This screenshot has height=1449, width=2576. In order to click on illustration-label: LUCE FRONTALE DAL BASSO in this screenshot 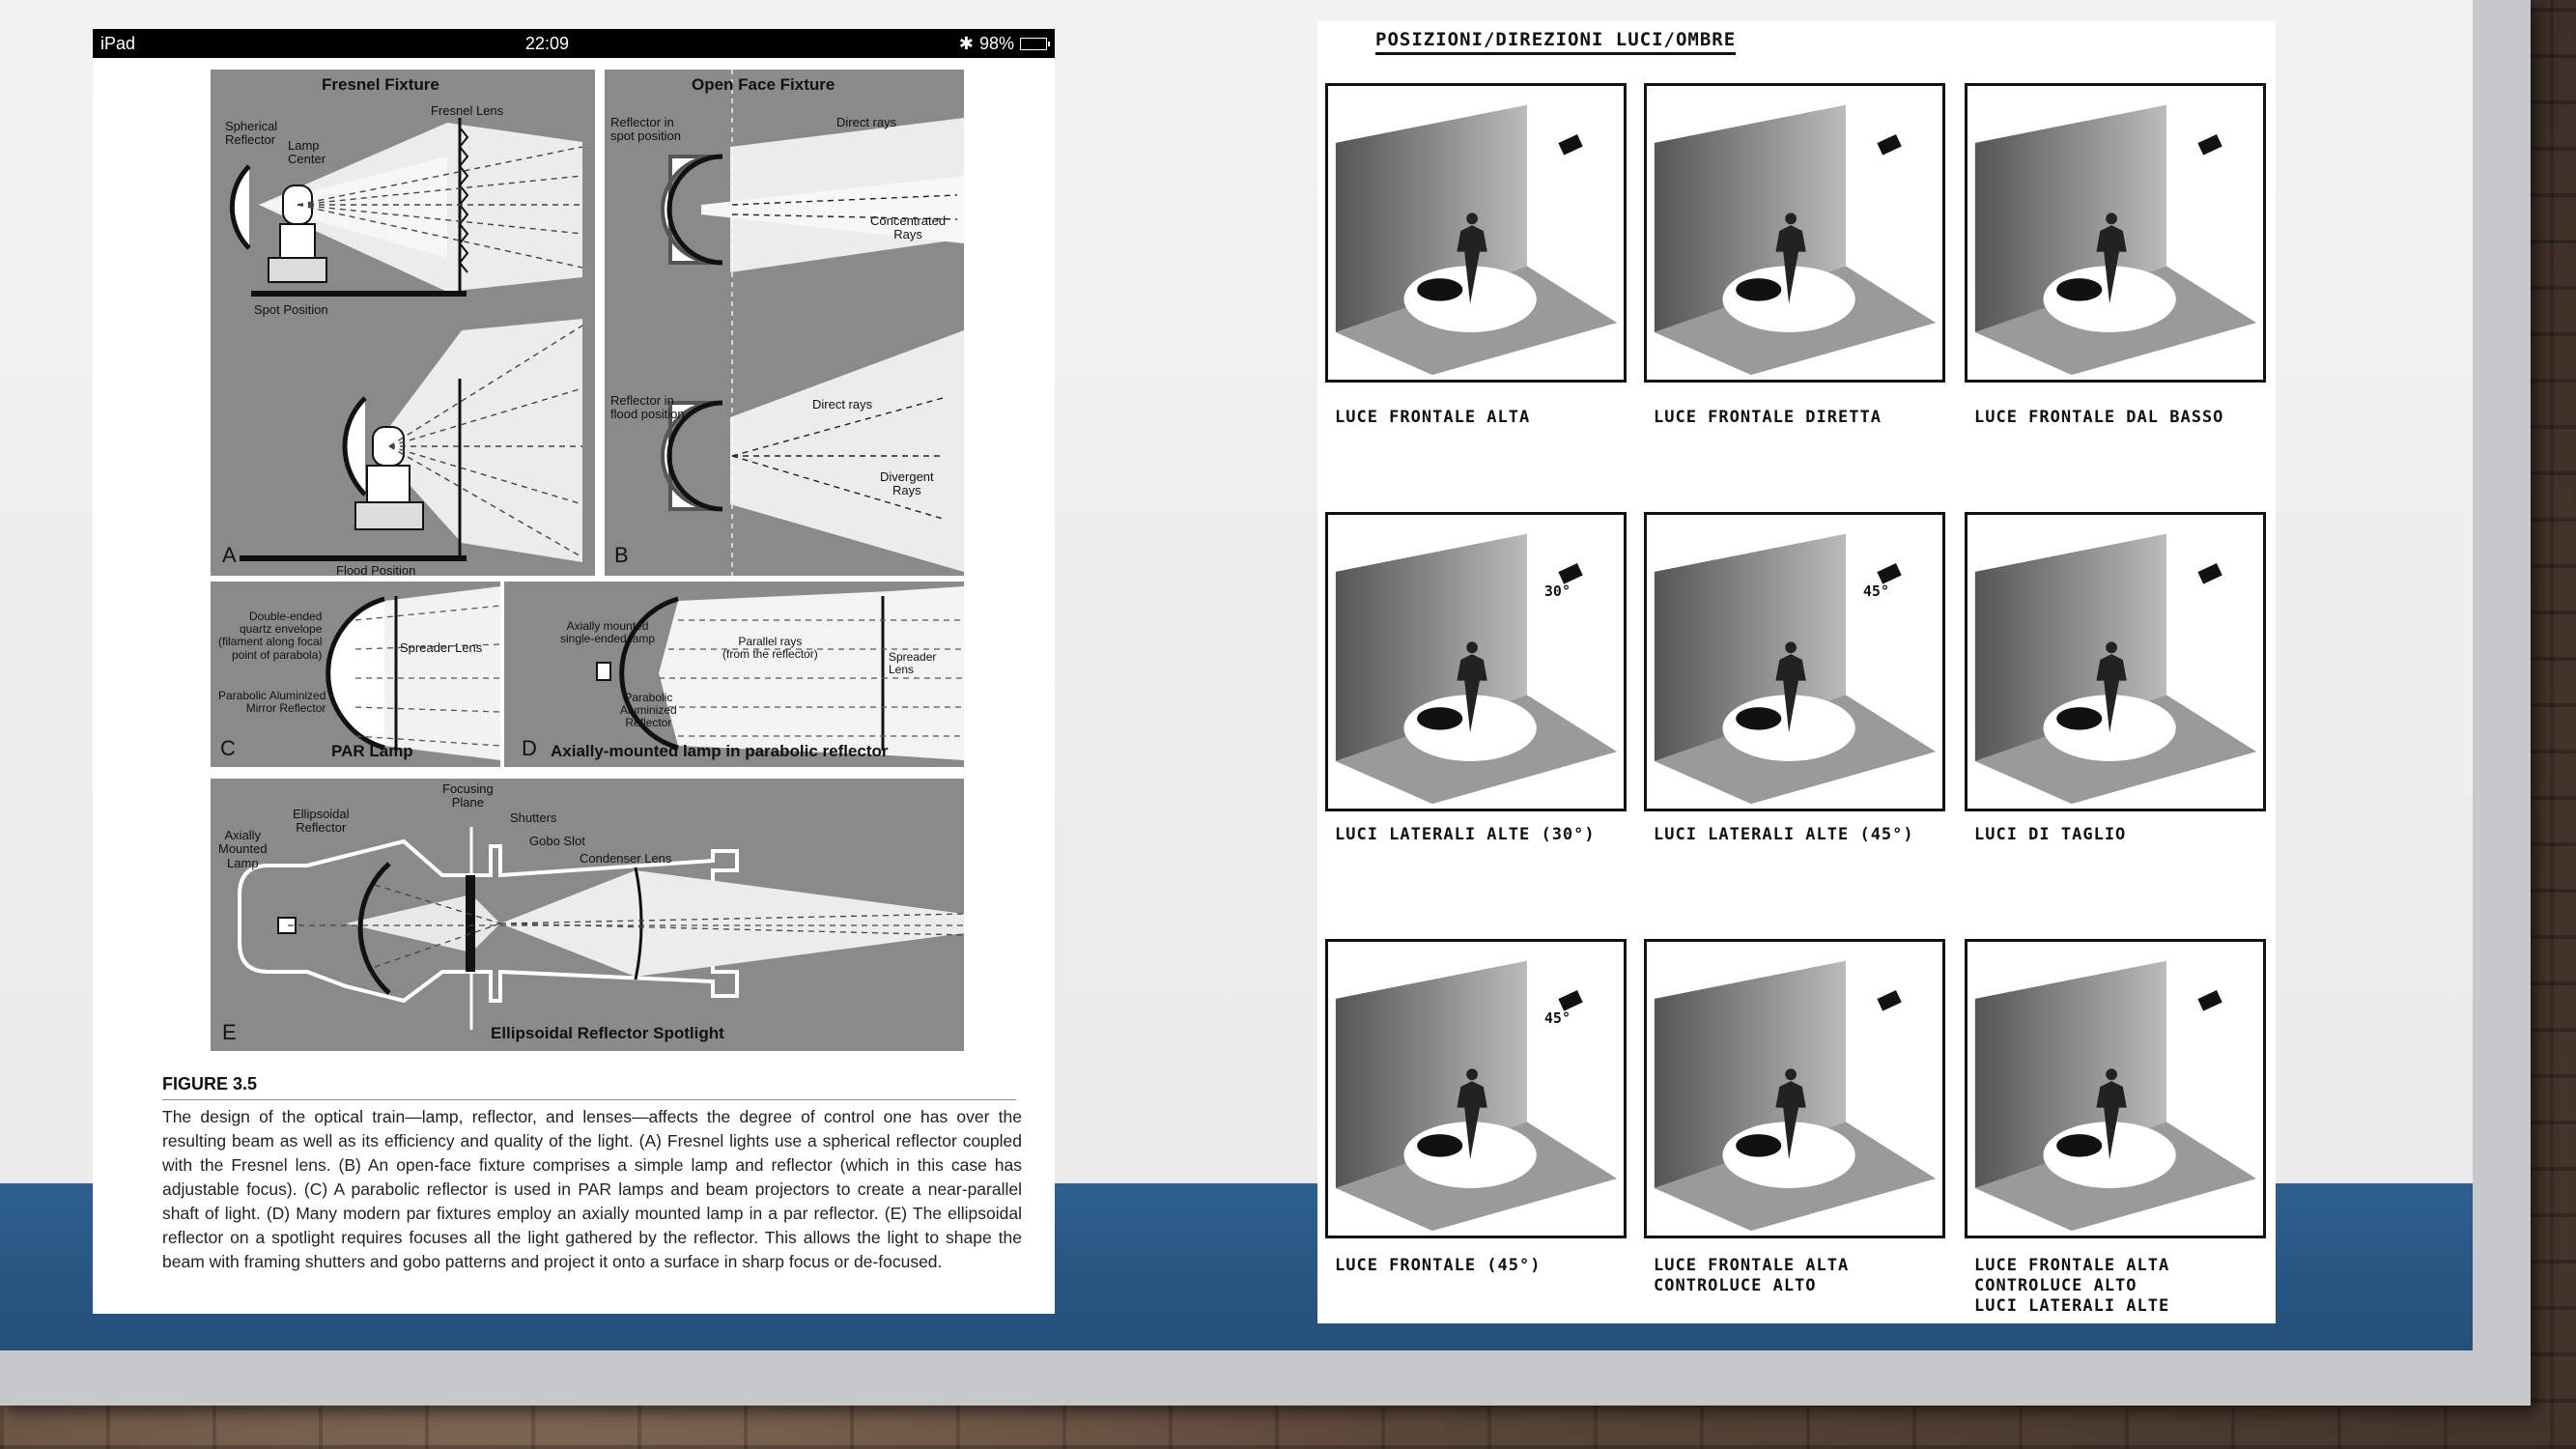, I will do `click(2099, 417)`.